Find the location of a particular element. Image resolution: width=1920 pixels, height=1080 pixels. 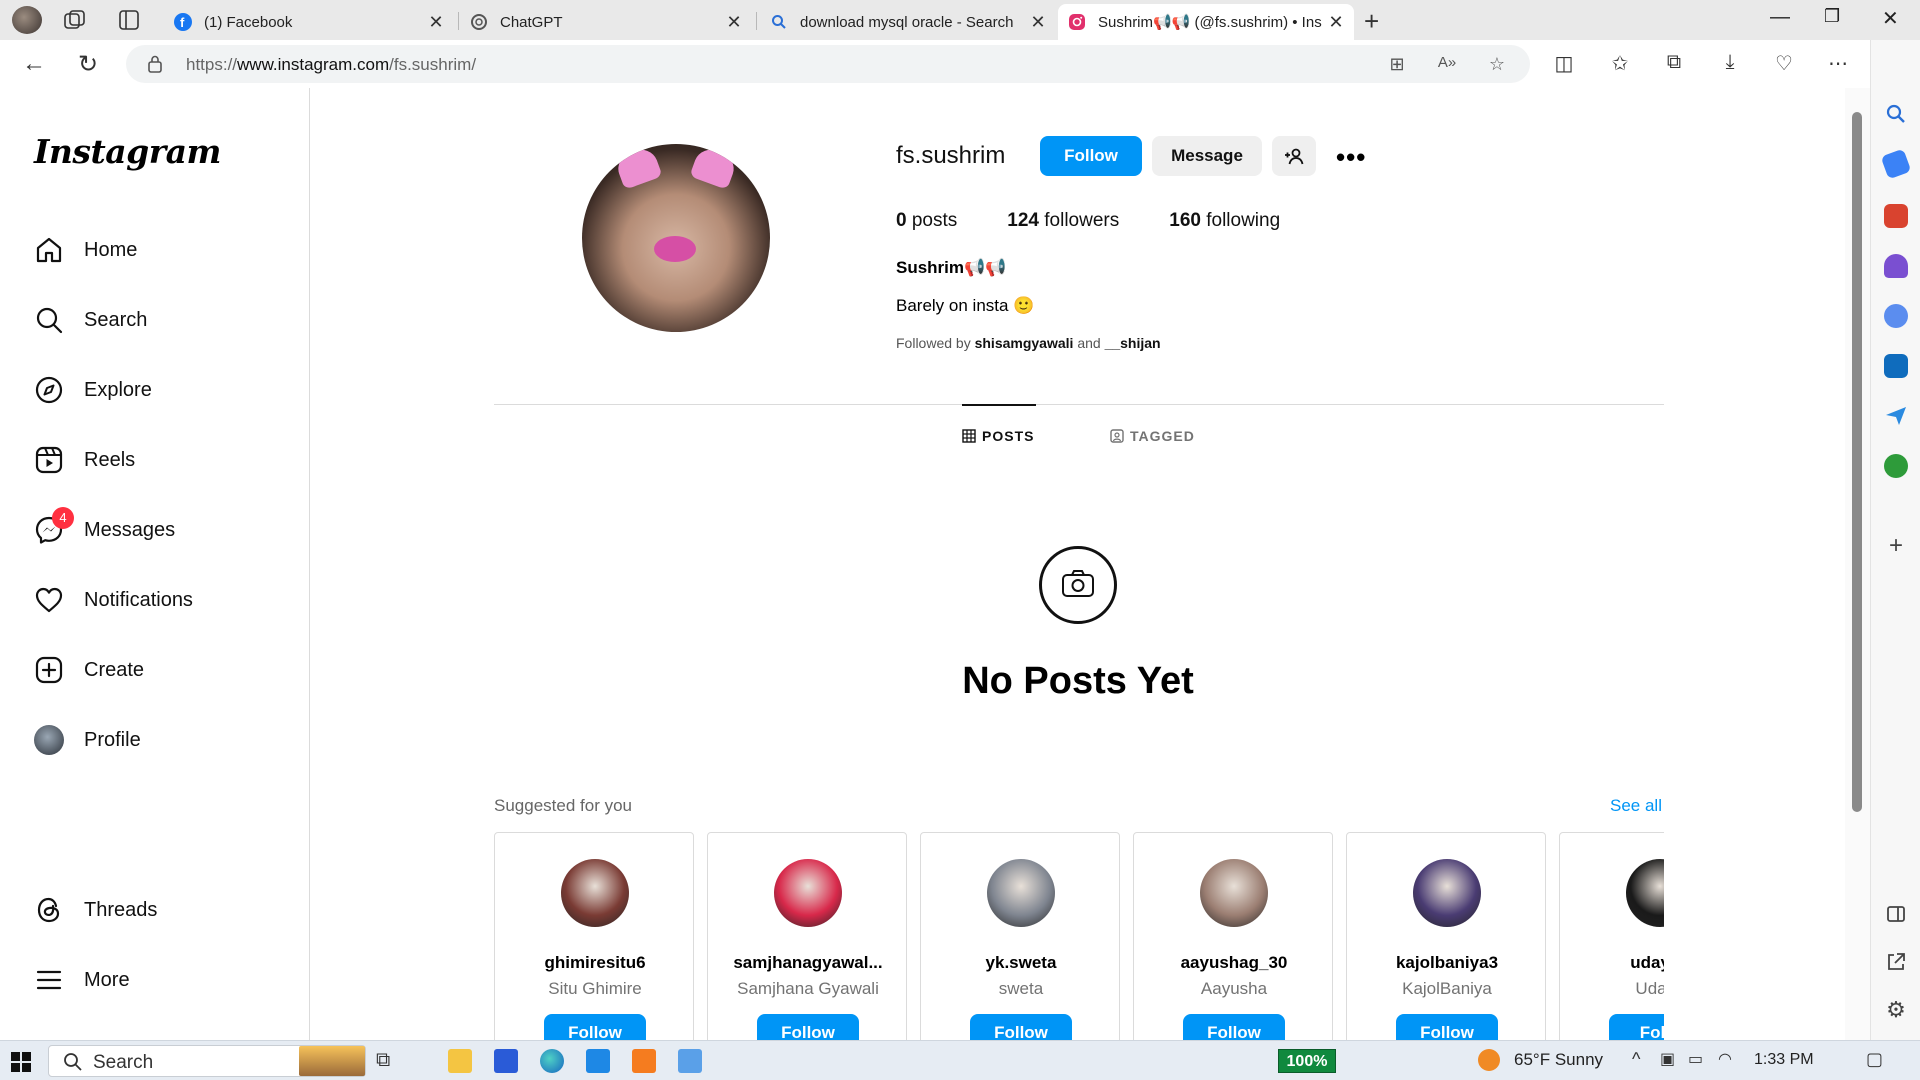

sidebar-item-threads: Threads is located at coordinates (95, 910).